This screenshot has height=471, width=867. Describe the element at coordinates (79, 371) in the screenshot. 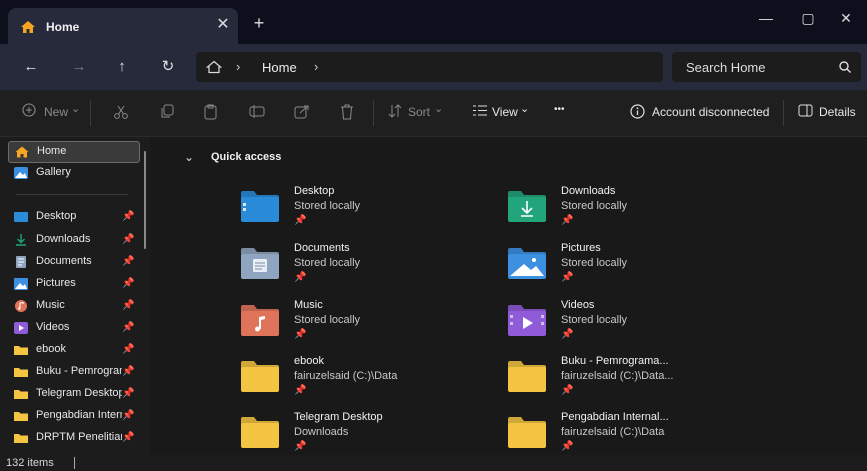

I see `sidebar-item-label: Buku - Pemrograman` at that location.